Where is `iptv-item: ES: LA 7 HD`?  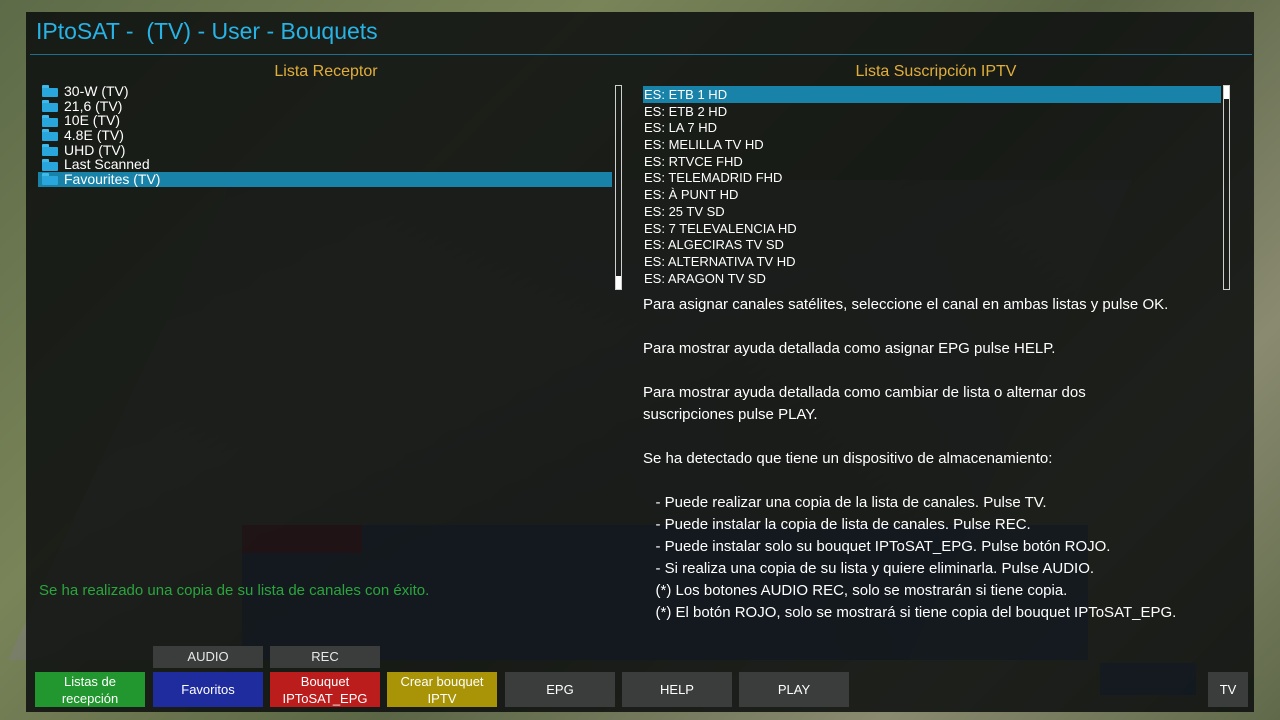 iptv-item: ES: LA 7 HD is located at coordinates (932, 127).